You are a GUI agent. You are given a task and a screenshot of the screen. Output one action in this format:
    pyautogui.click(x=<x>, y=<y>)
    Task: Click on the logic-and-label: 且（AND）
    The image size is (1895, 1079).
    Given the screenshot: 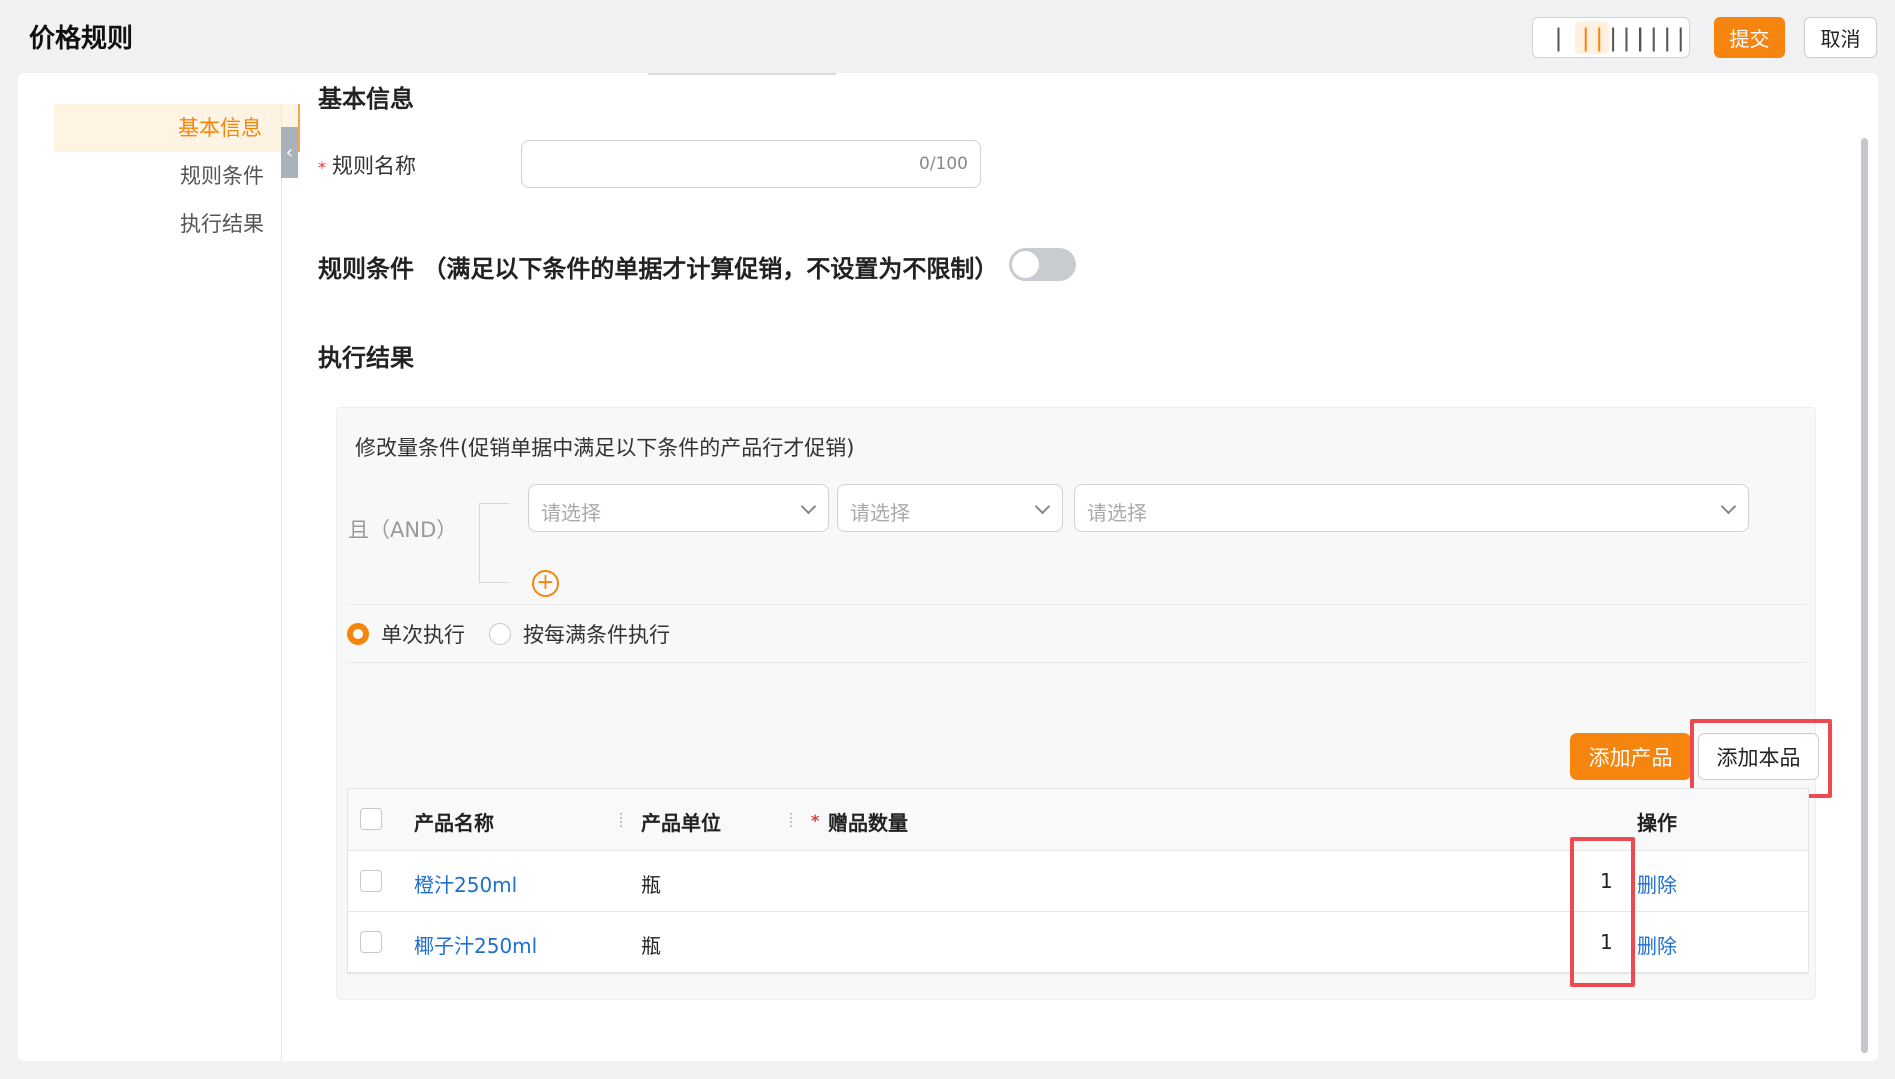 What is the action you would take?
    pyautogui.click(x=403, y=530)
    